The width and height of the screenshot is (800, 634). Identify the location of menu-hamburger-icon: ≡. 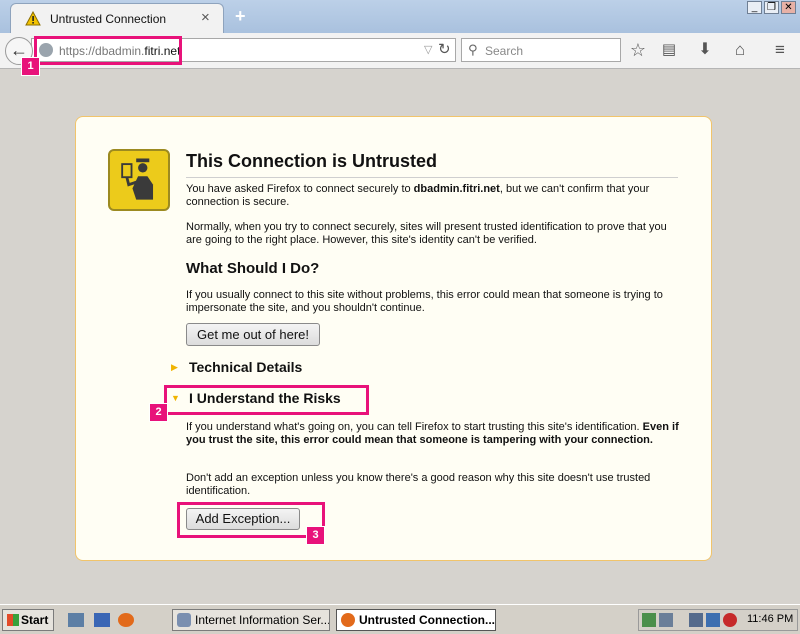
(780, 50).